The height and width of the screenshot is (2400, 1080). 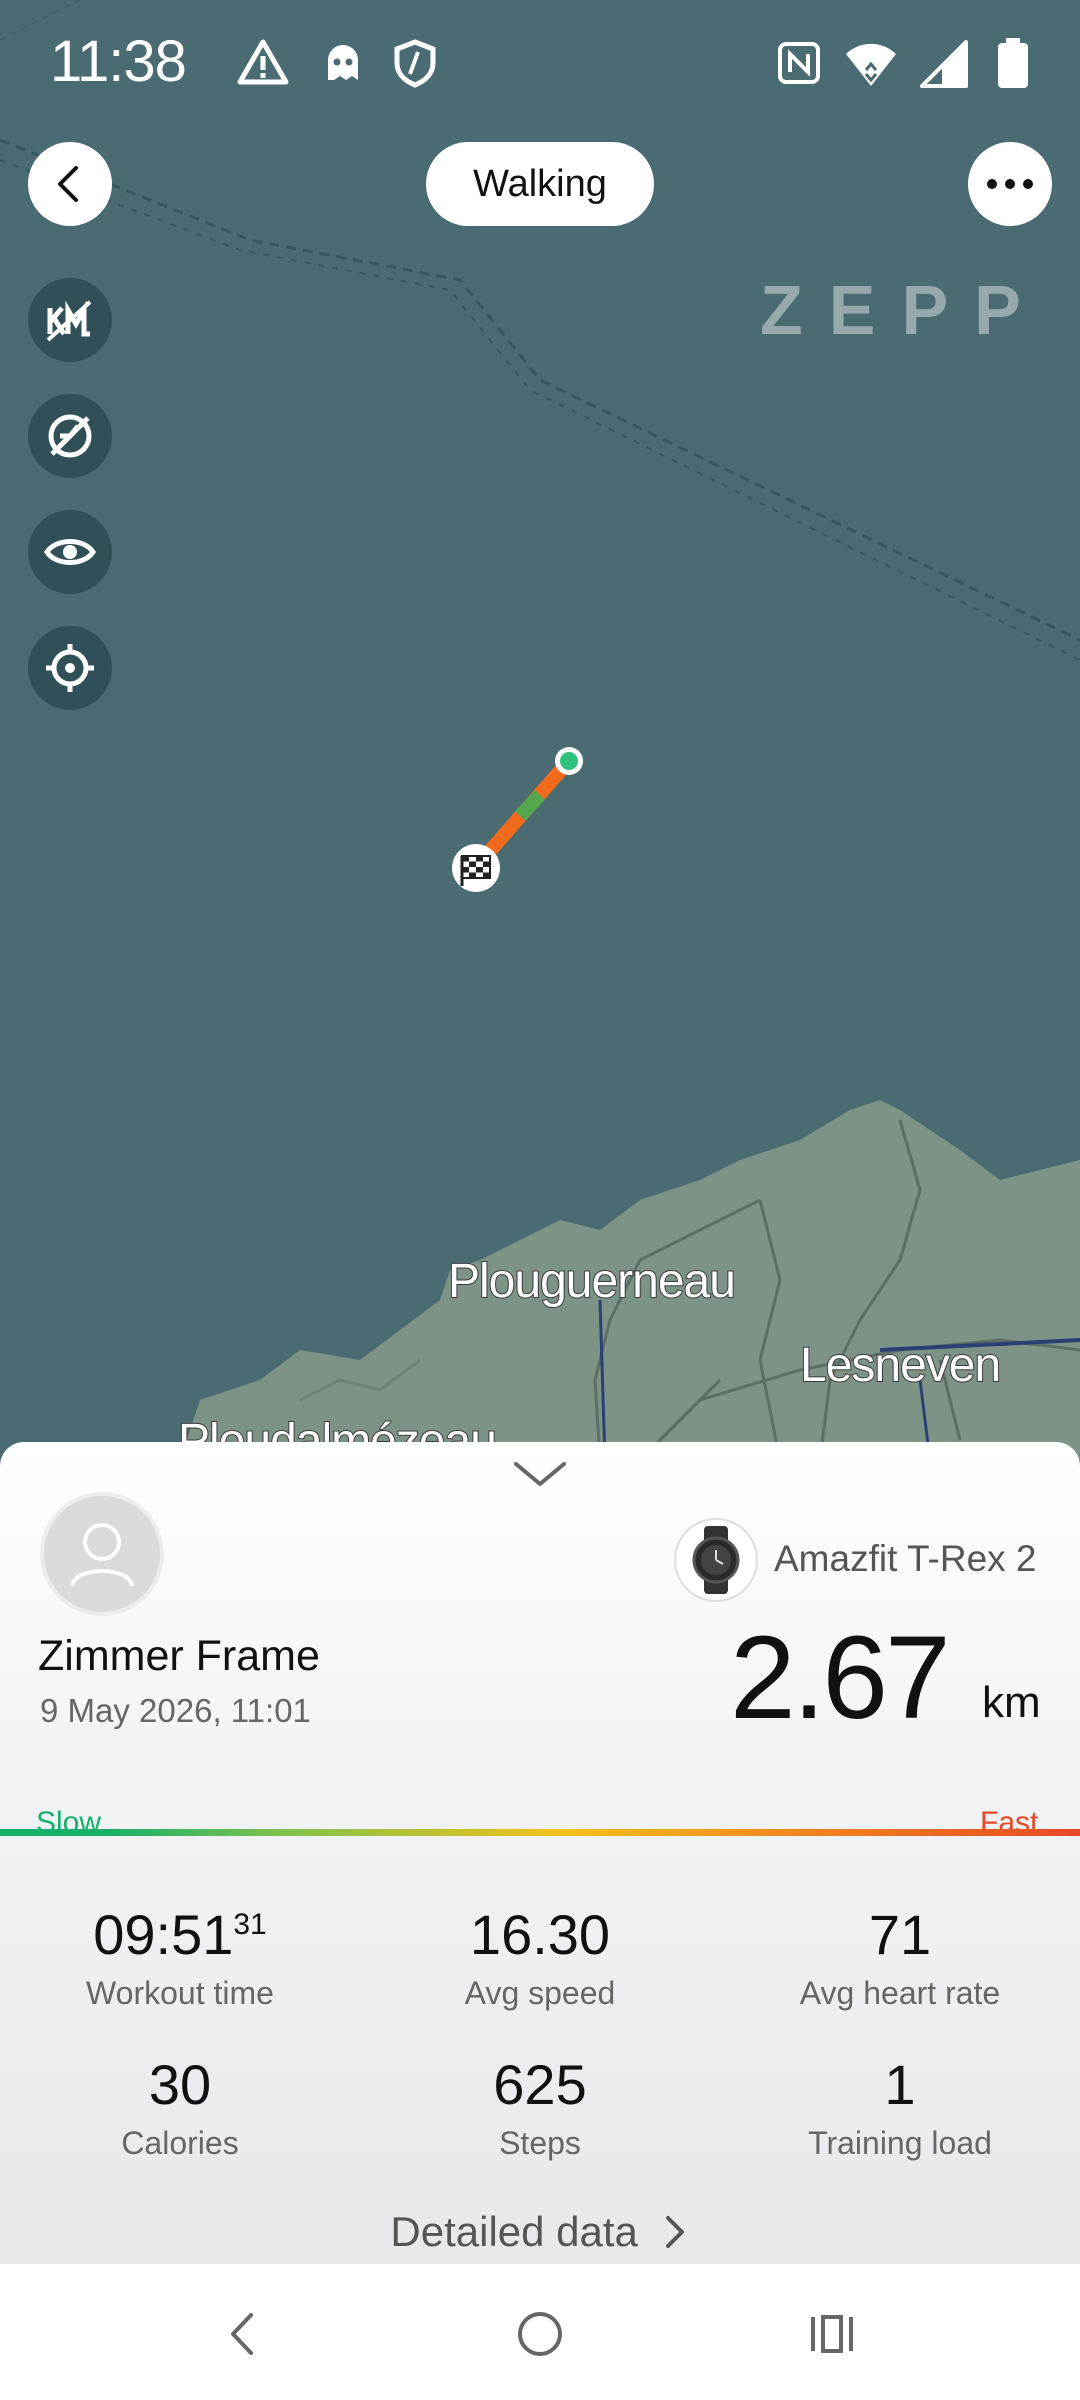 What do you see at coordinates (514, 2231) in the screenshot?
I see `detailed-data-label: Detailed data` at bounding box center [514, 2231].